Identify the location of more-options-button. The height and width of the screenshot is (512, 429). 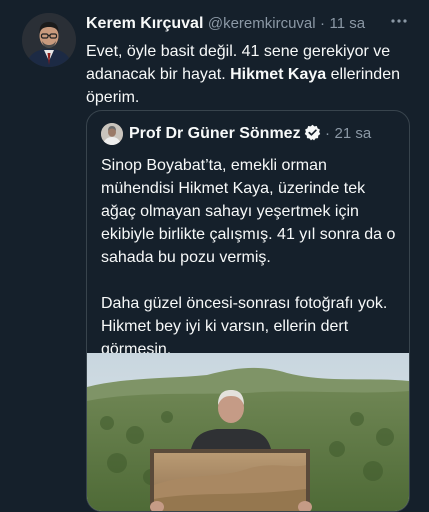
(399, 22).